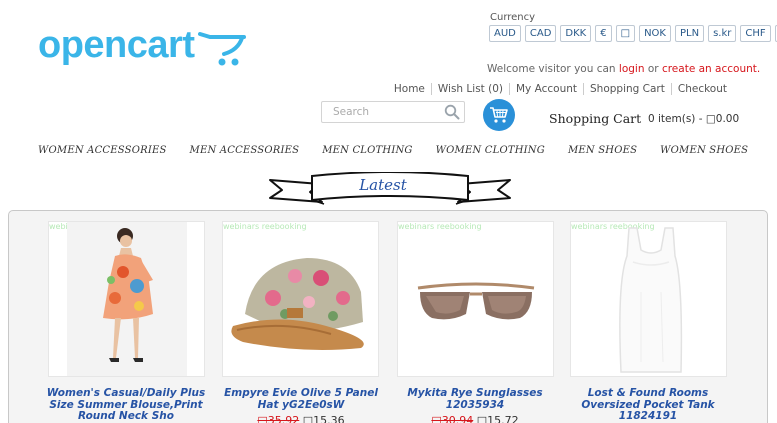  I want to click on product-tank-image, so click(651, 300).